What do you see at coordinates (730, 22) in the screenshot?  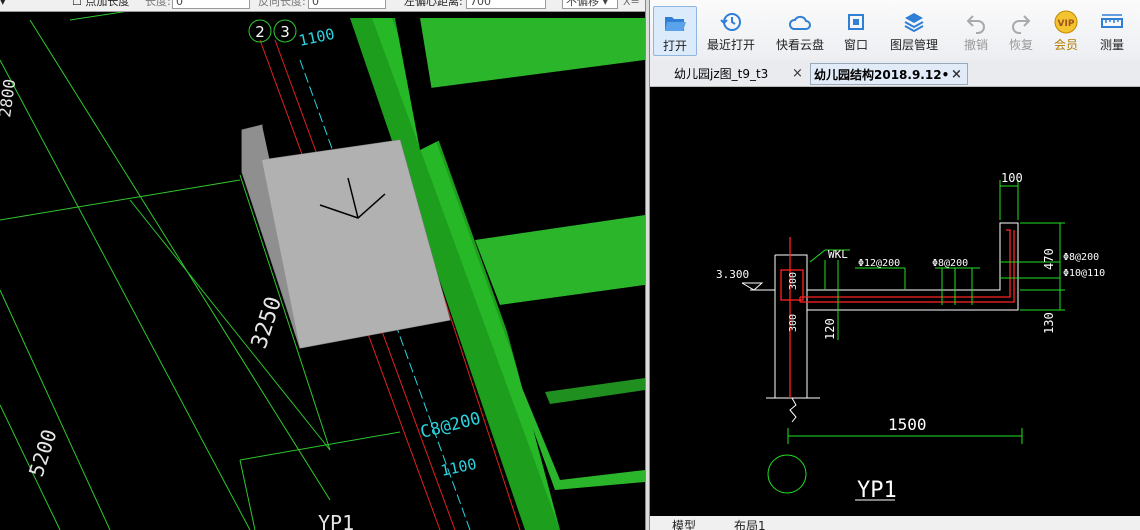 I see `recent-clock-icon` at bounding box center [730, 22].